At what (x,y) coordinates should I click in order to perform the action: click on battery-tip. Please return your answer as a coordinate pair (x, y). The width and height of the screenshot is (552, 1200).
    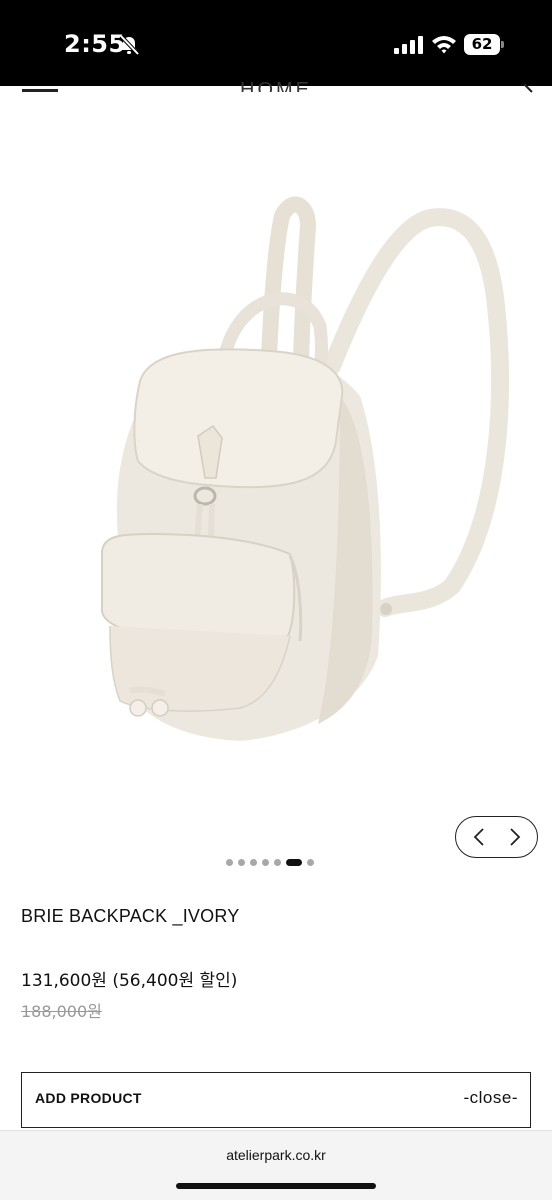
    Looking at the image, I should click on (502, 44).